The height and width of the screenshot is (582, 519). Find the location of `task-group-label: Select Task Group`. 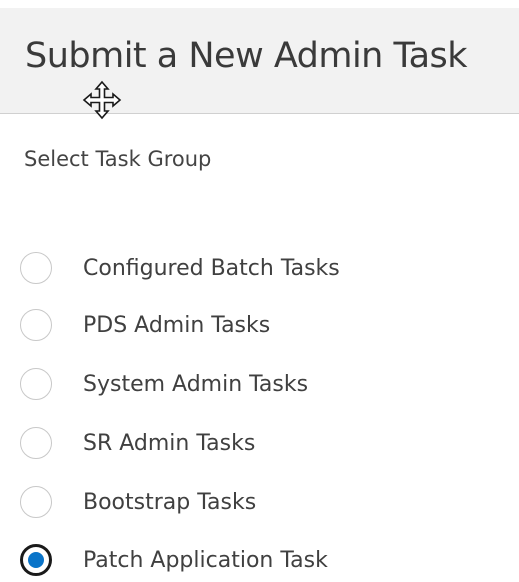

task-group-label: Select Task Group is located at coordinates (118, 159).